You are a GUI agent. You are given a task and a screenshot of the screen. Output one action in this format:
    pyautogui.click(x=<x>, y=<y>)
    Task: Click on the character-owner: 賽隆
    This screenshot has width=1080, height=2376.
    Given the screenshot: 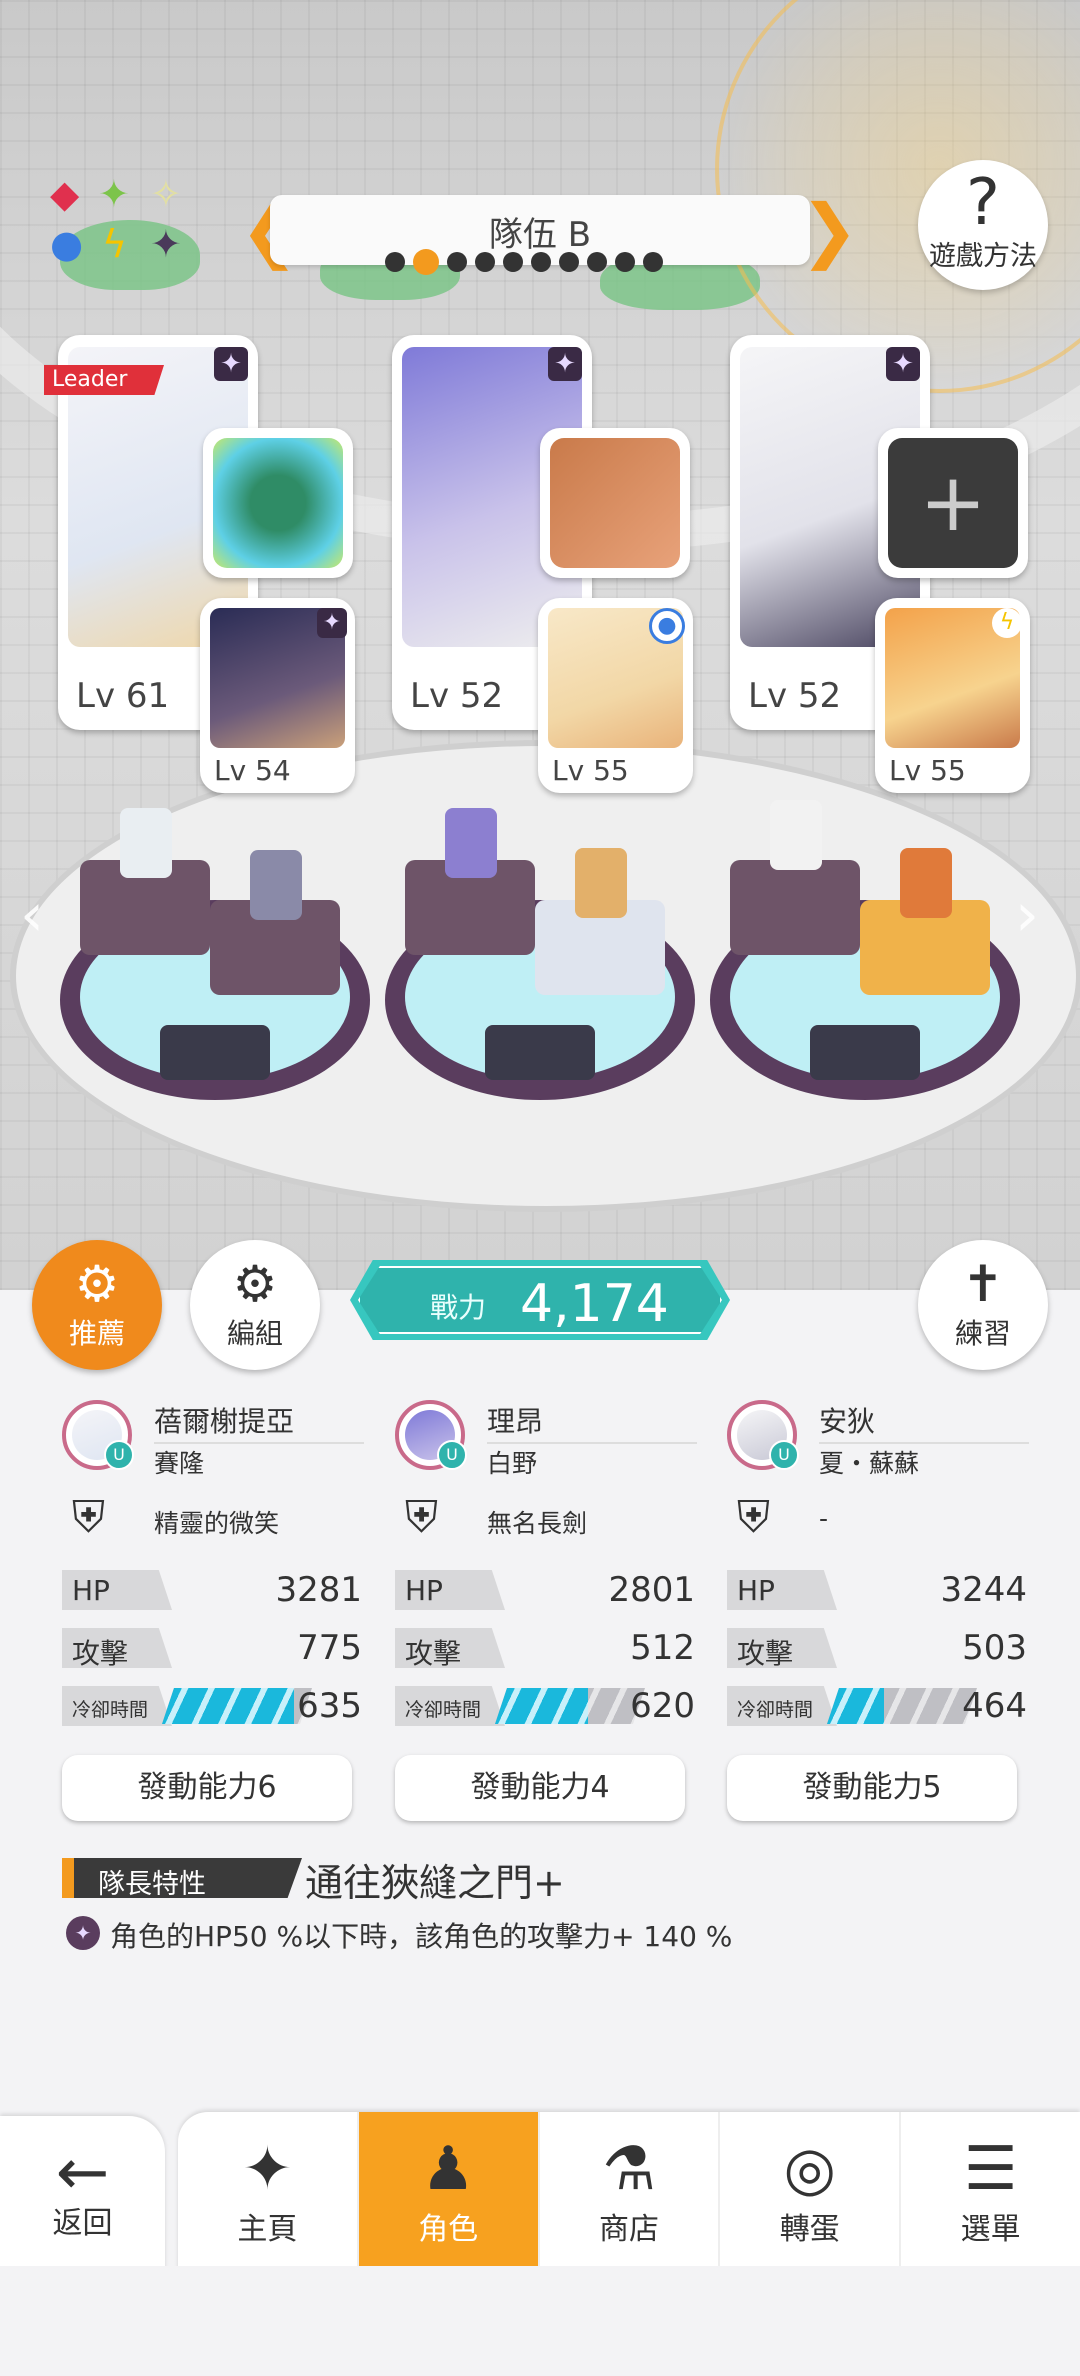 What is the action you would take?
    pyautogui.click(x=179, y=1463)
    